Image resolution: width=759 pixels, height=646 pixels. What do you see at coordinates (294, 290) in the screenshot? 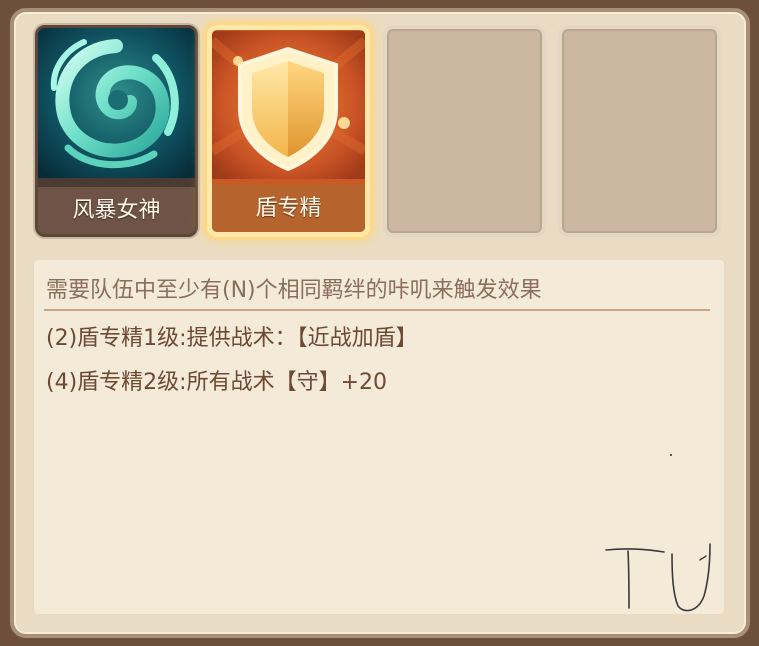
I see `bond-requirement-text: 需要队伍中至少有(N)个相同羁绊的咔叽来触发效果` at bounding box center [294, 290].